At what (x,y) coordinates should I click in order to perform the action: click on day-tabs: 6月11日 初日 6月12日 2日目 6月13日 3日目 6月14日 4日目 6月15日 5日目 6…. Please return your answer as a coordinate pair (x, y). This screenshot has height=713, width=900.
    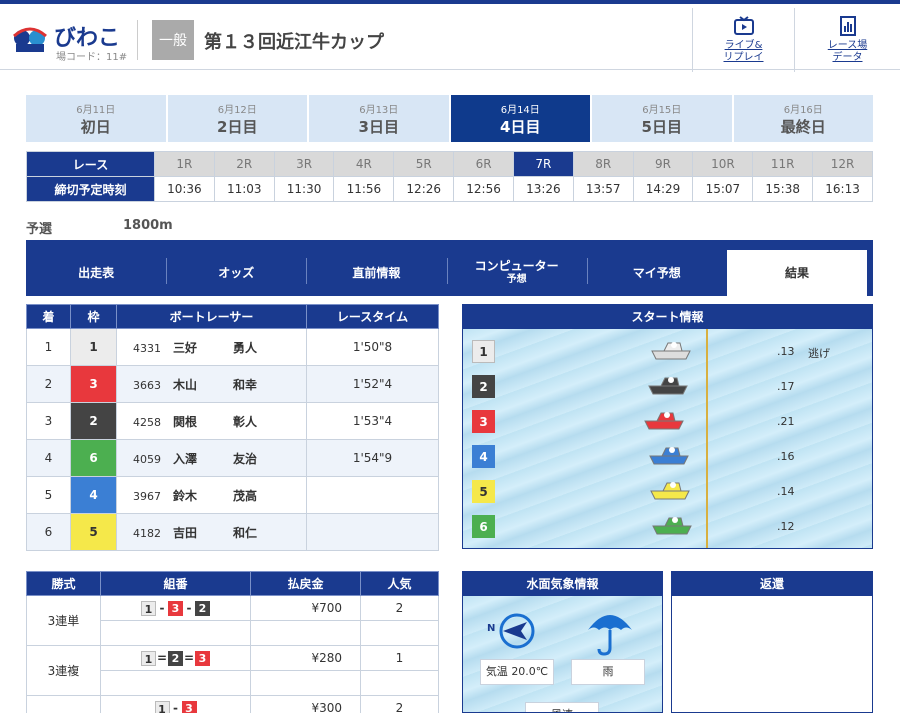
    Looking at the image, I should click on (449, 118).